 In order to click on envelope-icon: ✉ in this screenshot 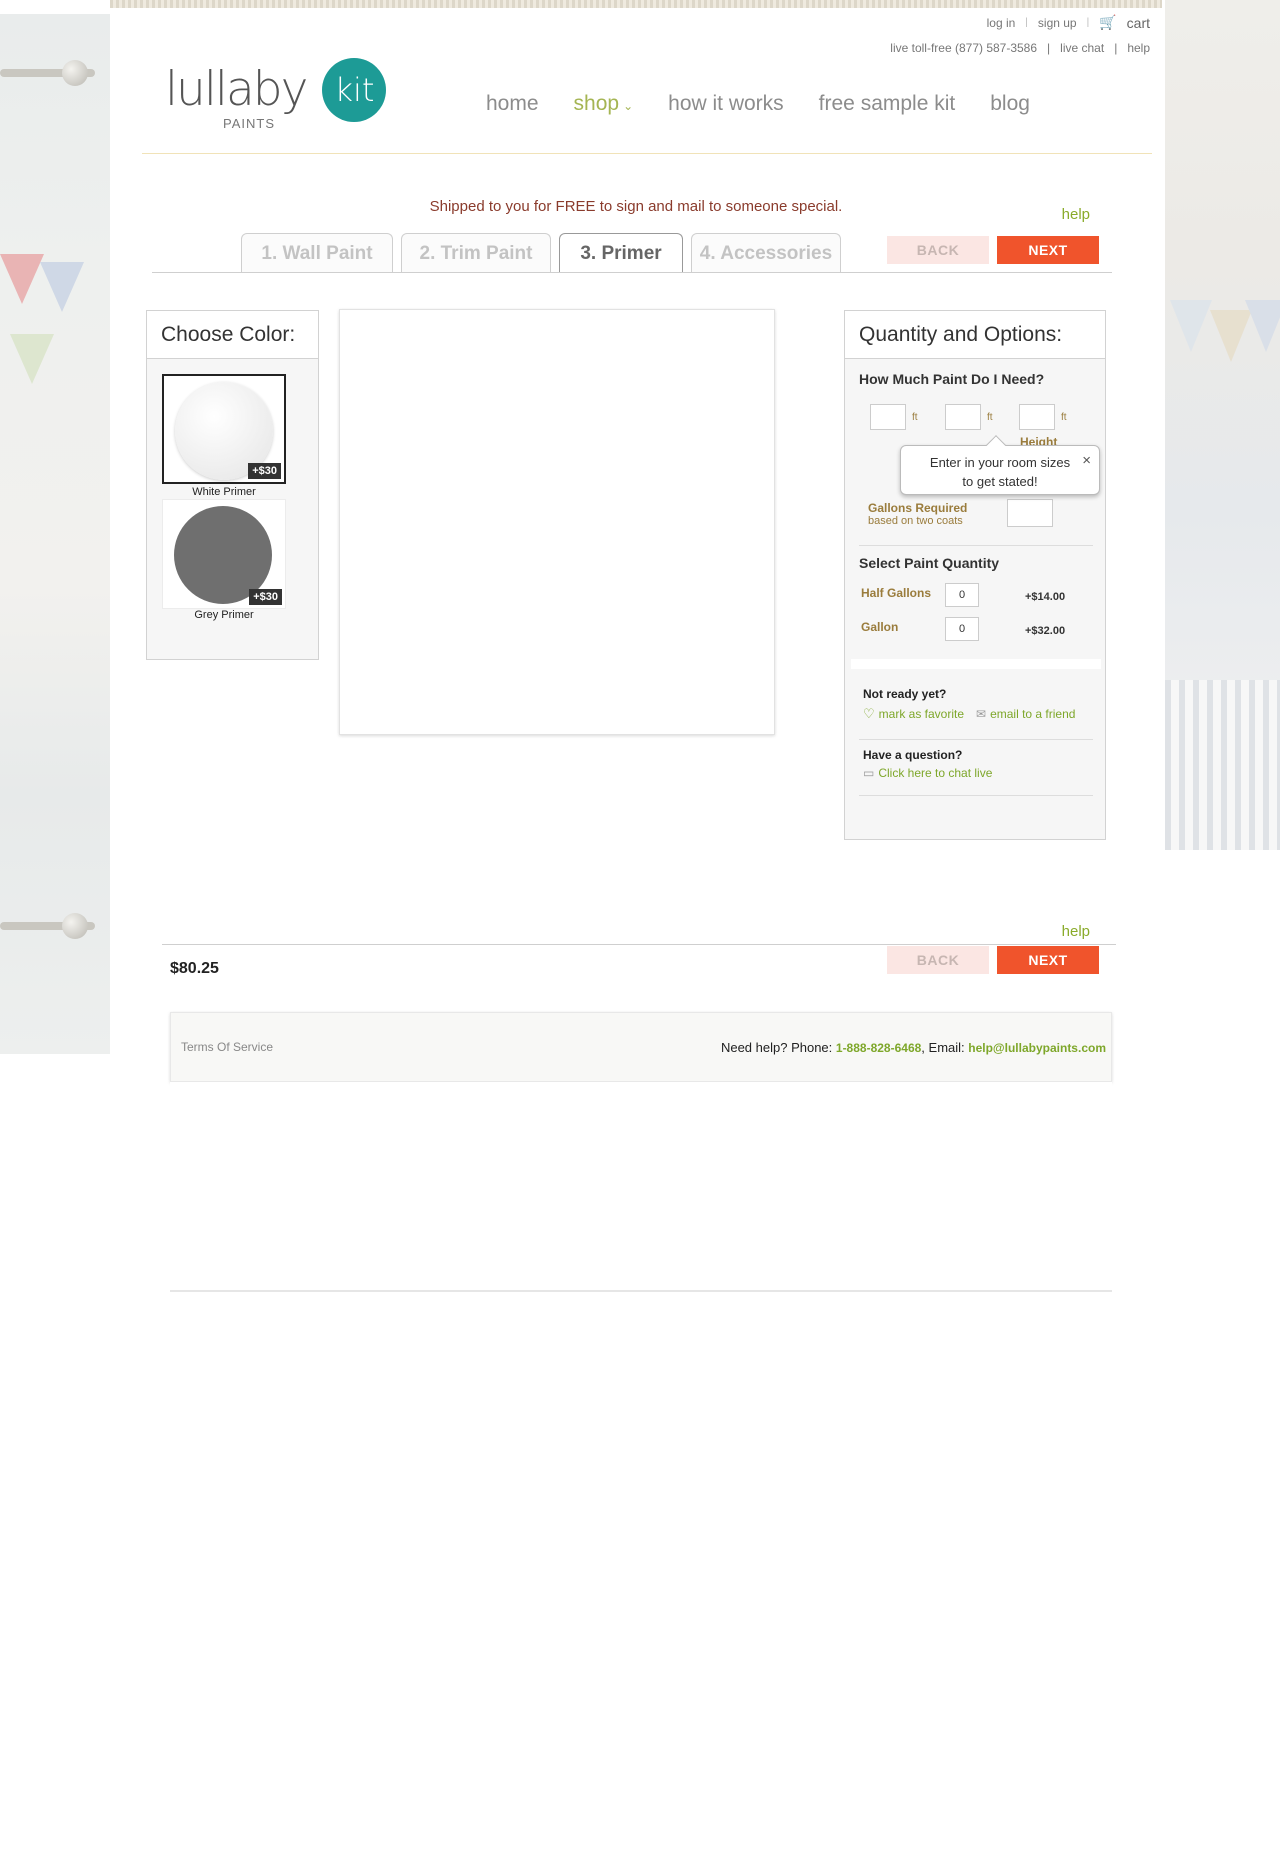, I will do `click(981, 714)`.